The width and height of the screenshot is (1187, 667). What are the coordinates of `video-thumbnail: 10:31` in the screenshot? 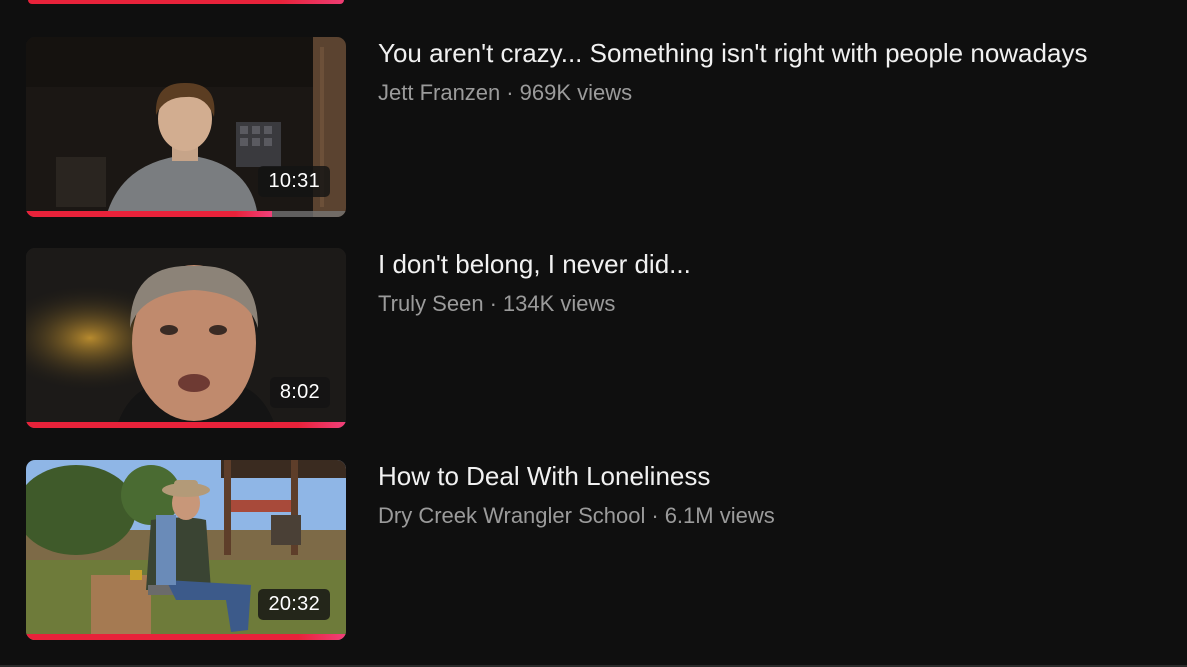 It's located at (186, 127).